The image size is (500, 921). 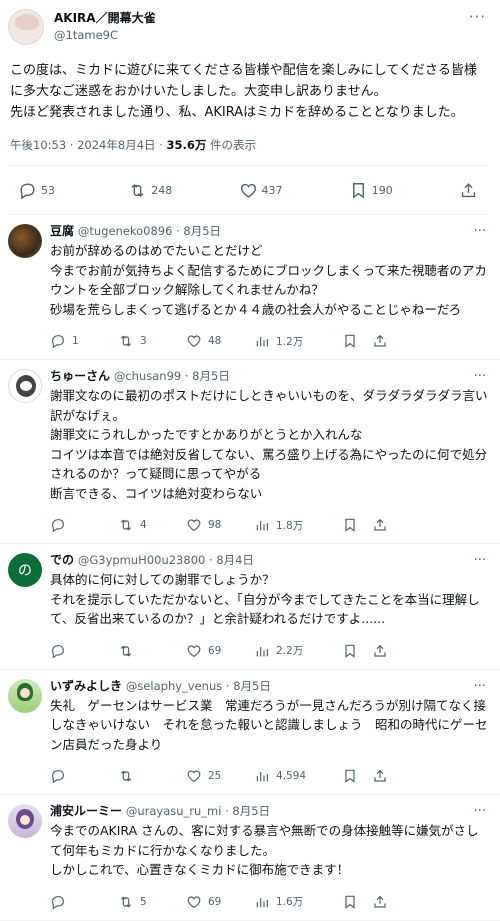 What do you see at coordinates (143, 901) in the screenshot?
I see `repost-count: 5` at bounding box center [143, 901].